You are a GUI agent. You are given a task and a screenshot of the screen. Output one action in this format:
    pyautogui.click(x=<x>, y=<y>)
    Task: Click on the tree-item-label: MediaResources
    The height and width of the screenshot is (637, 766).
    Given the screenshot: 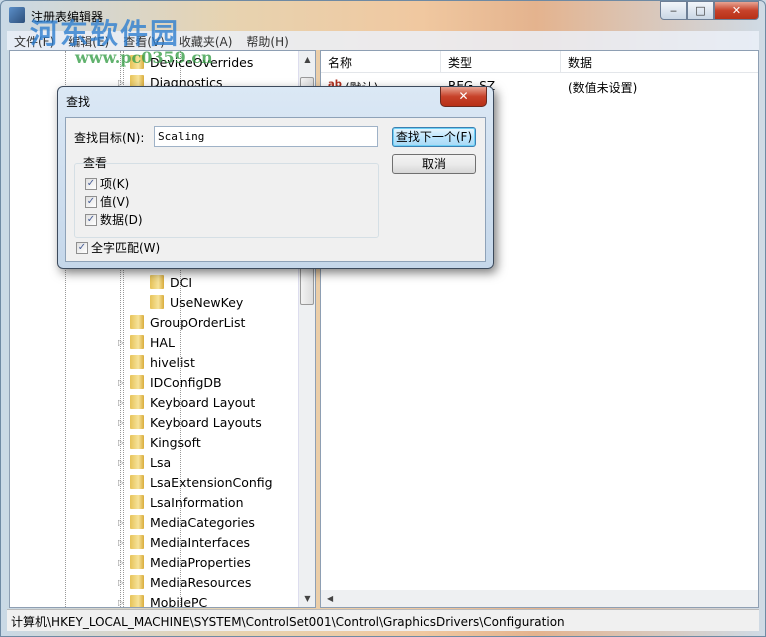 What is the action you would take?
    pyautogui.click(x=201, y=582)
    